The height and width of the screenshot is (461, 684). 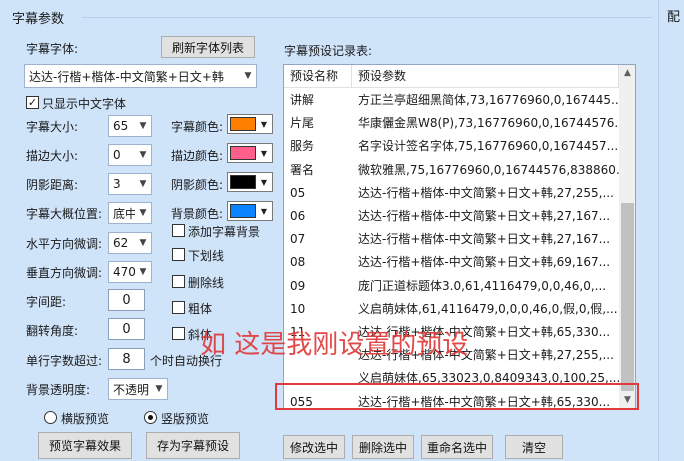 I want to click on shadow-color-picker: ▼, so click(x=250, y=182).